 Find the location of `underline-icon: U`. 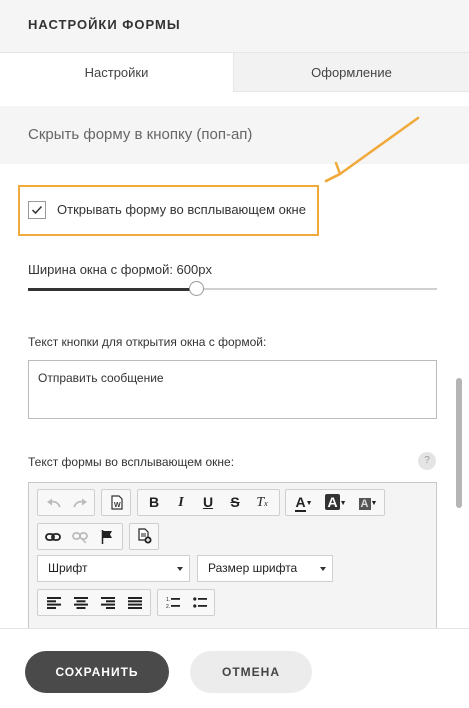

underline-icon: U is located at coordinates (208, 502).